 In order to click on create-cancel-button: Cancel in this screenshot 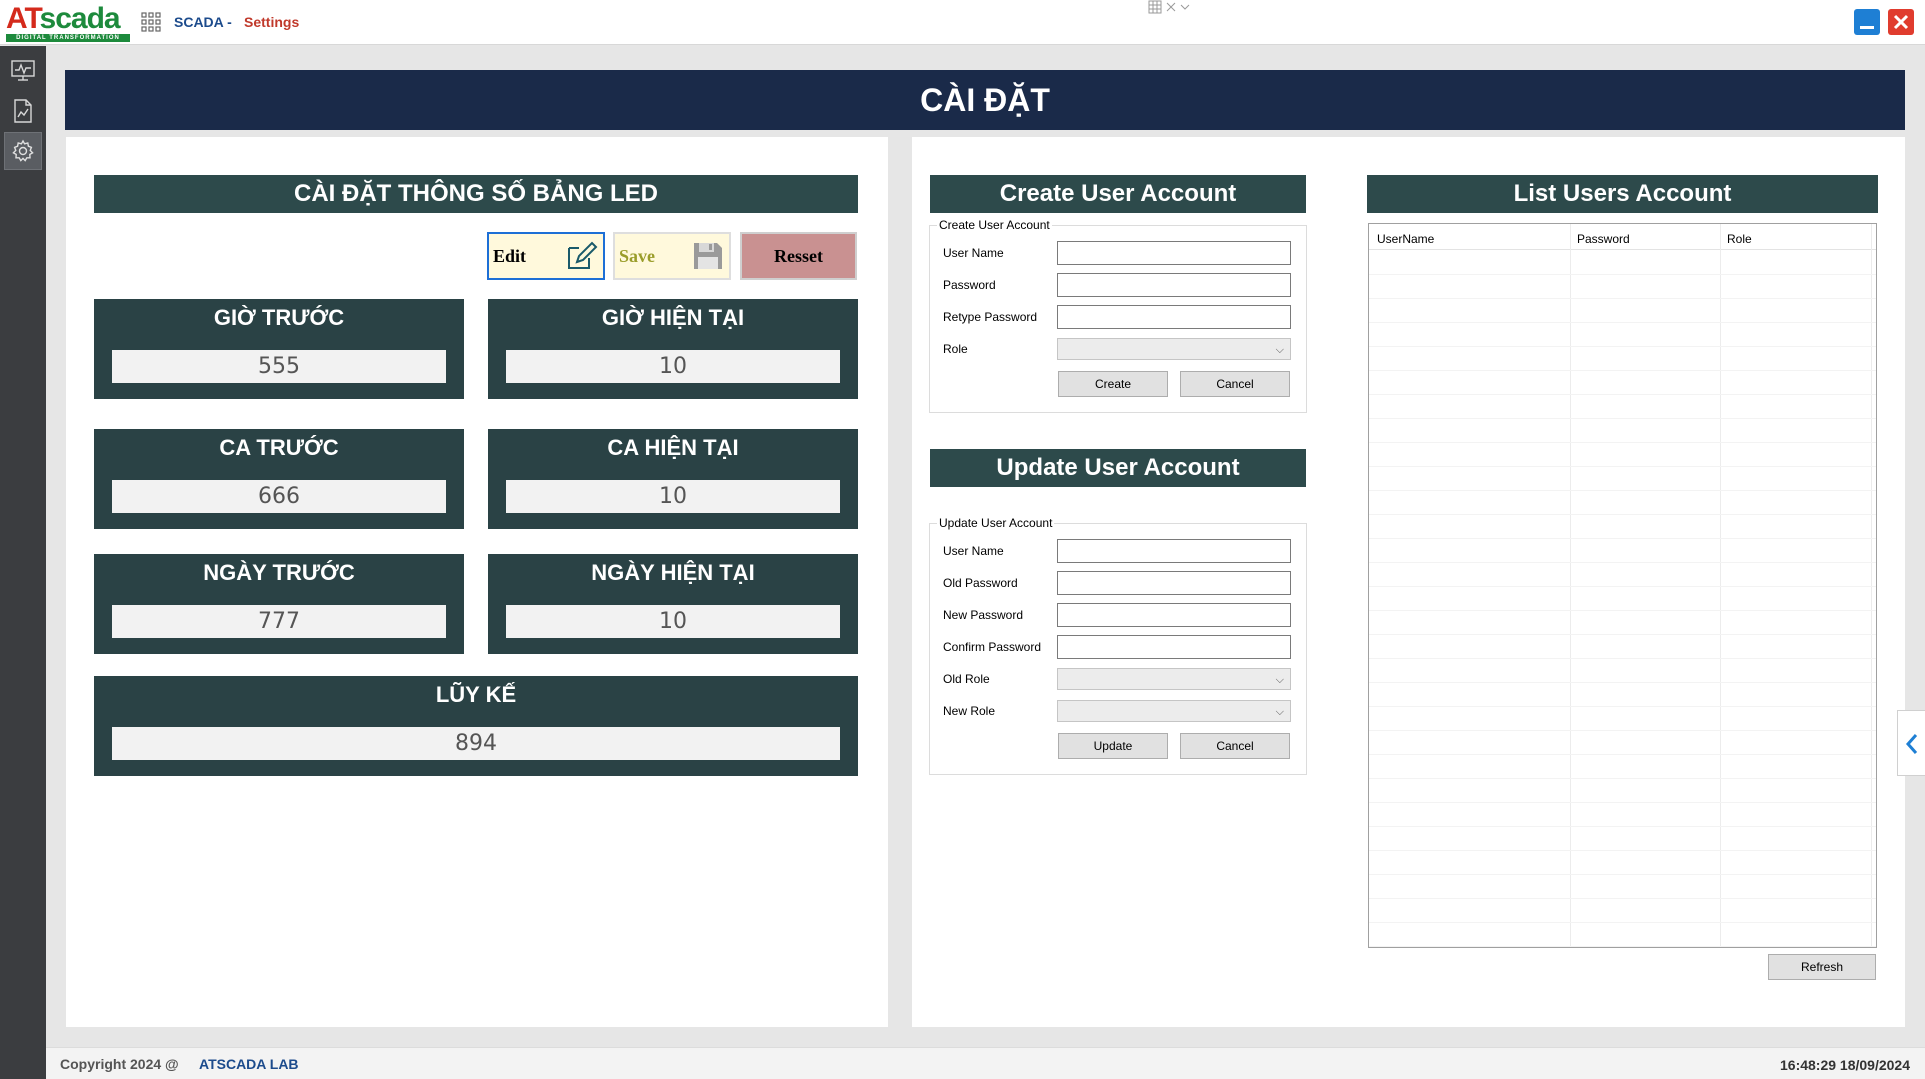, I will do `click(1235, 384)`.